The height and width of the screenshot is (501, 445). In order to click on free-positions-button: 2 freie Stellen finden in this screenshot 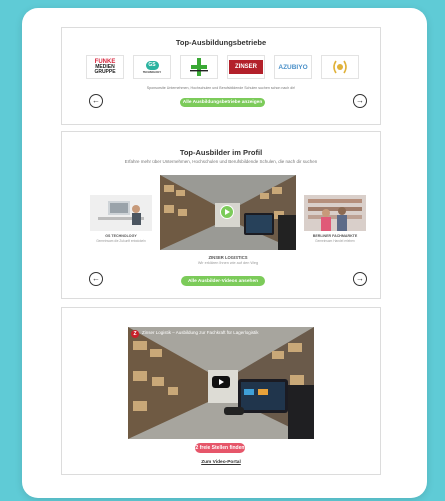, I will do `click(220, 448)`.